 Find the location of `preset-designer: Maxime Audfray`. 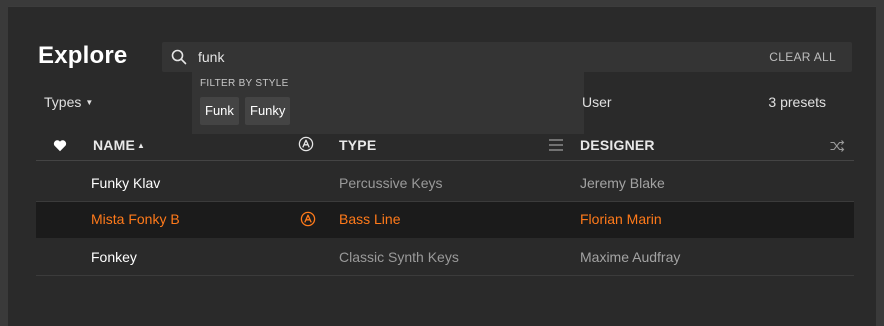

preset-designer: Maxime Audfray is located at coordinates (630, 257).